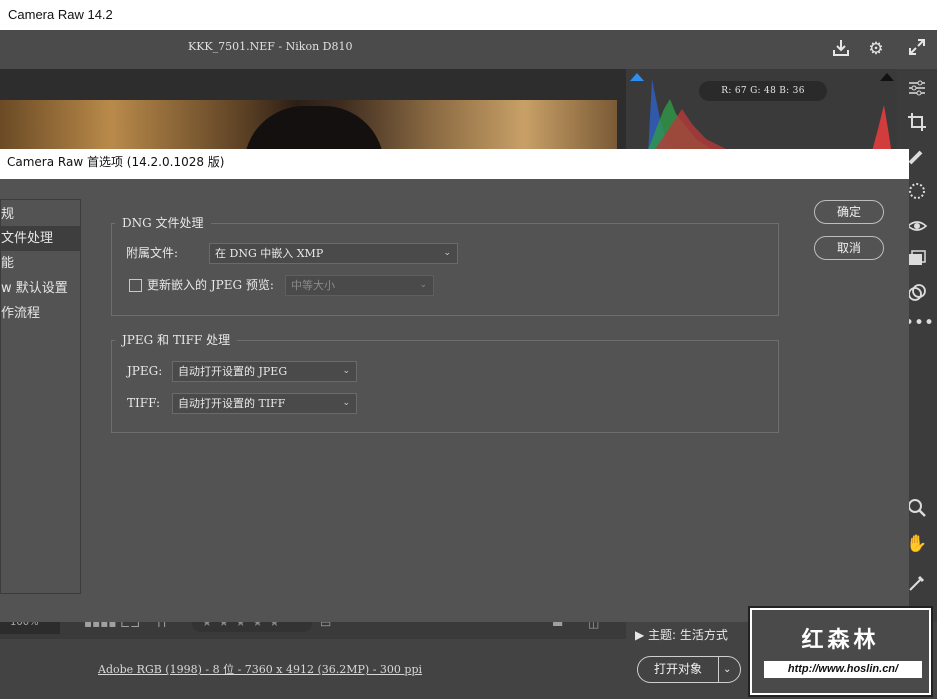  I want to click on preferences-nav: 规 文件处理 能 w 默认设置 作流程, so click(40, 396).